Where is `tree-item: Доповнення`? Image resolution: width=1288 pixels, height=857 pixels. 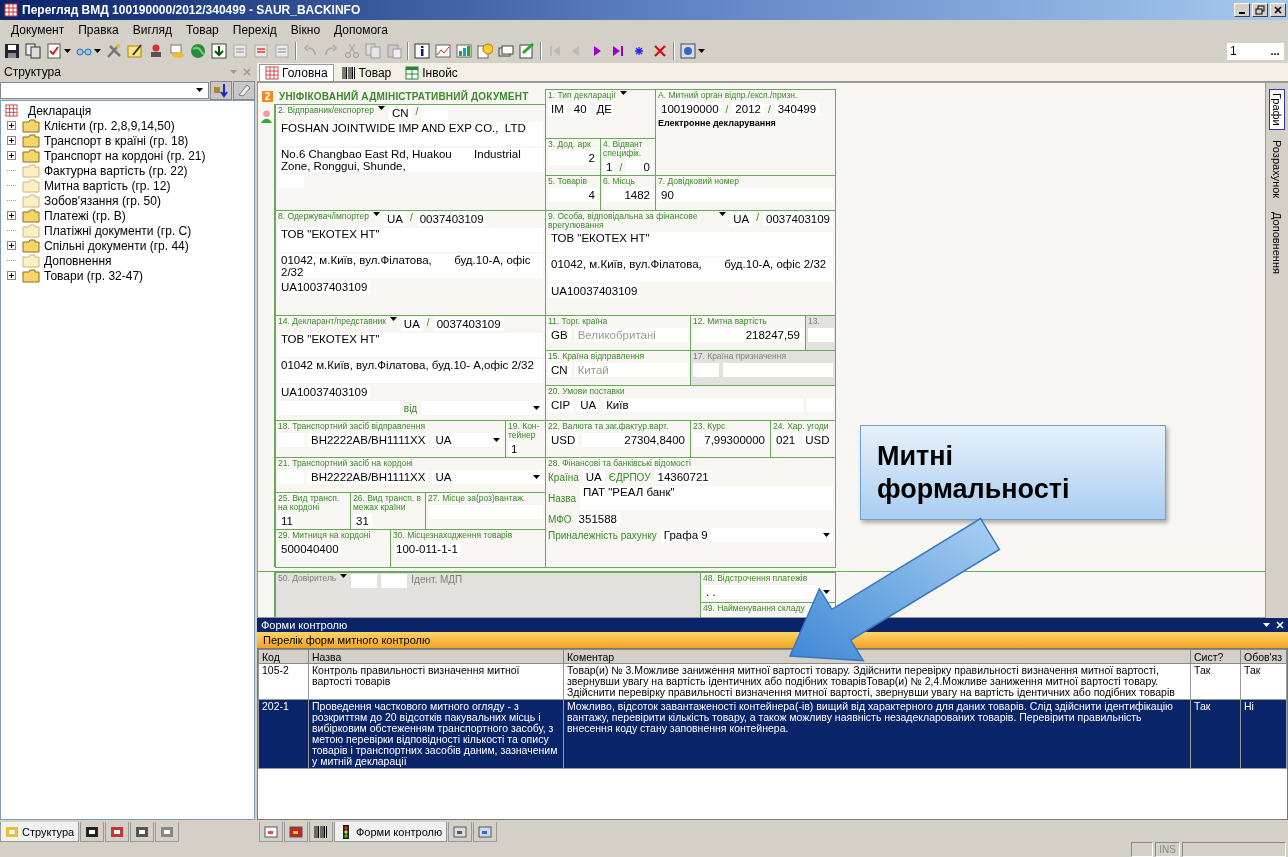
tree-item: Доповнення is located at coordinates (78, 260).